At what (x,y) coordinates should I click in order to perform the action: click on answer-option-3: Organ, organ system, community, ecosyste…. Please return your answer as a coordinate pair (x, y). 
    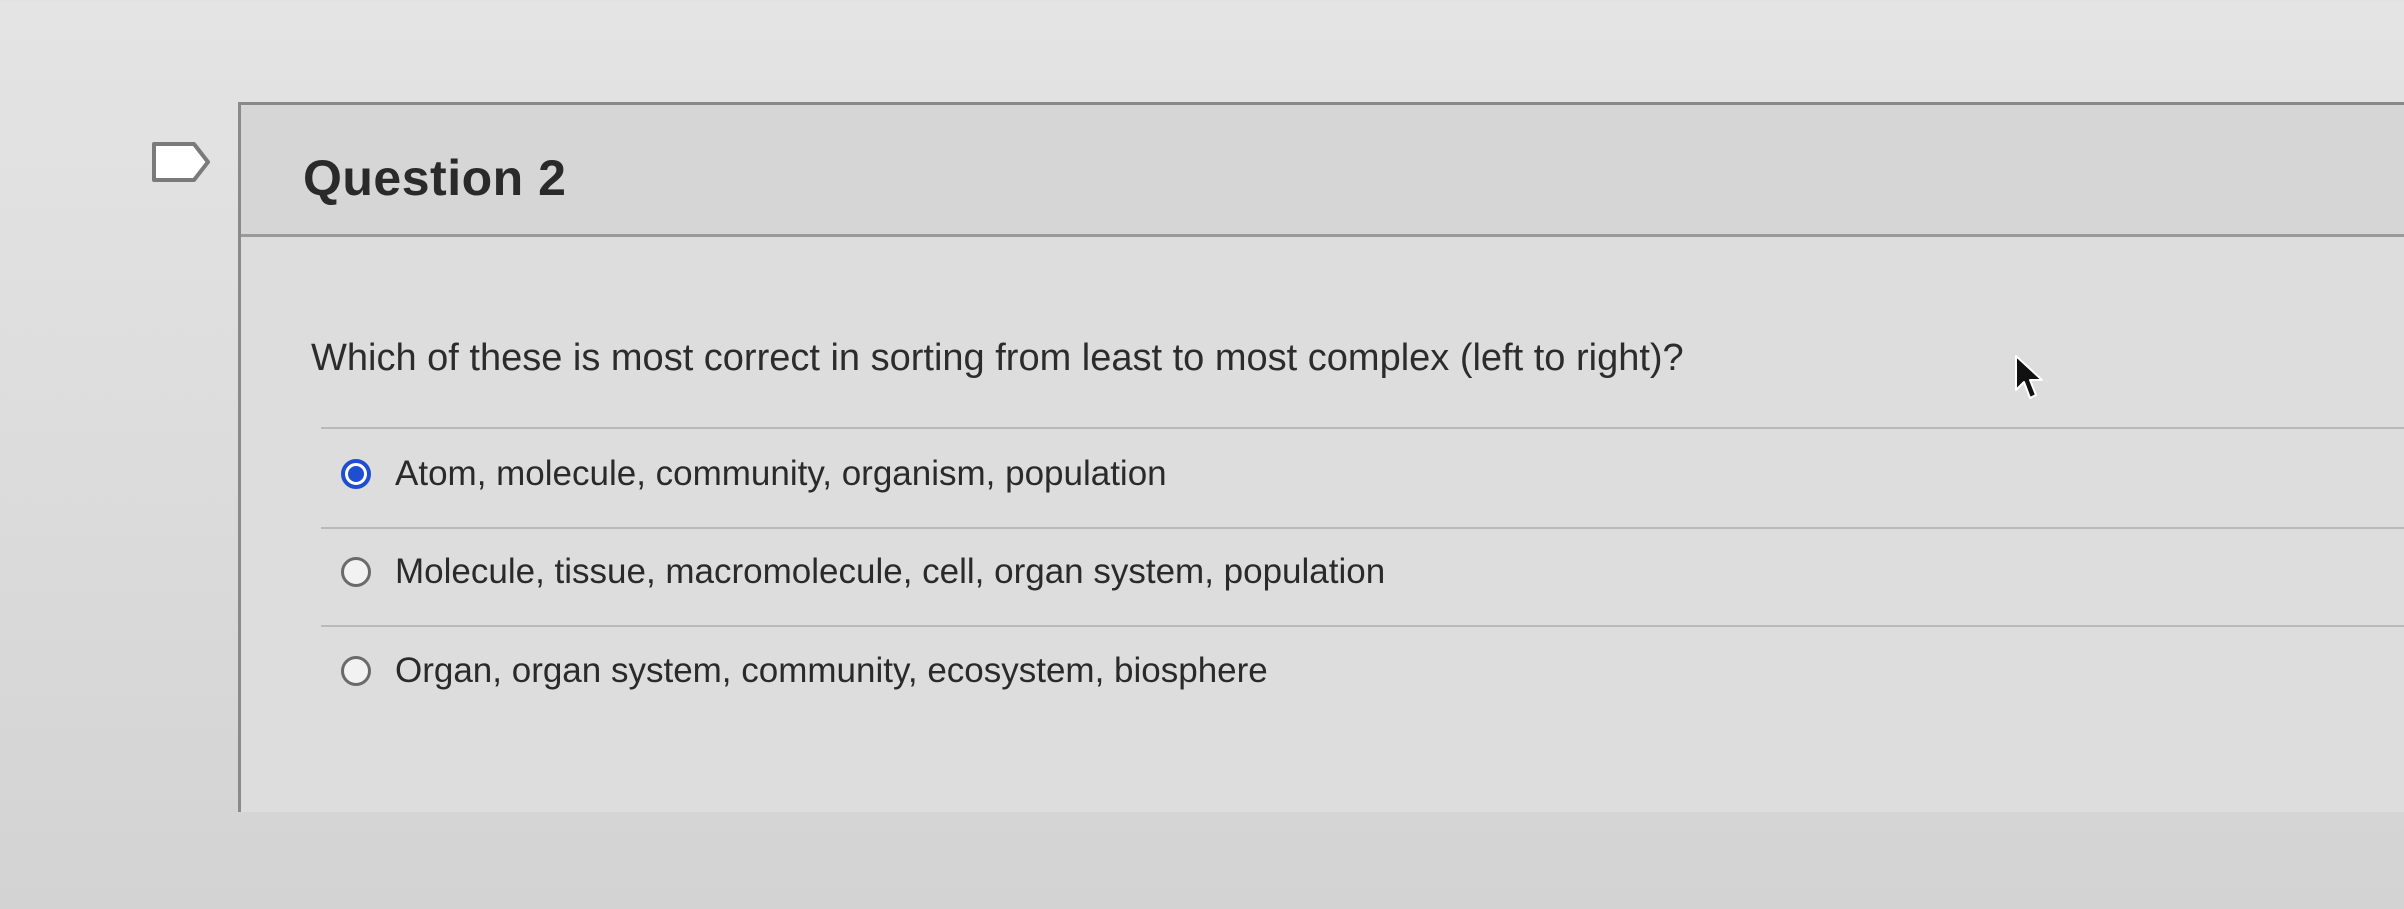
    Looking at the image, I should click on (804, 671).